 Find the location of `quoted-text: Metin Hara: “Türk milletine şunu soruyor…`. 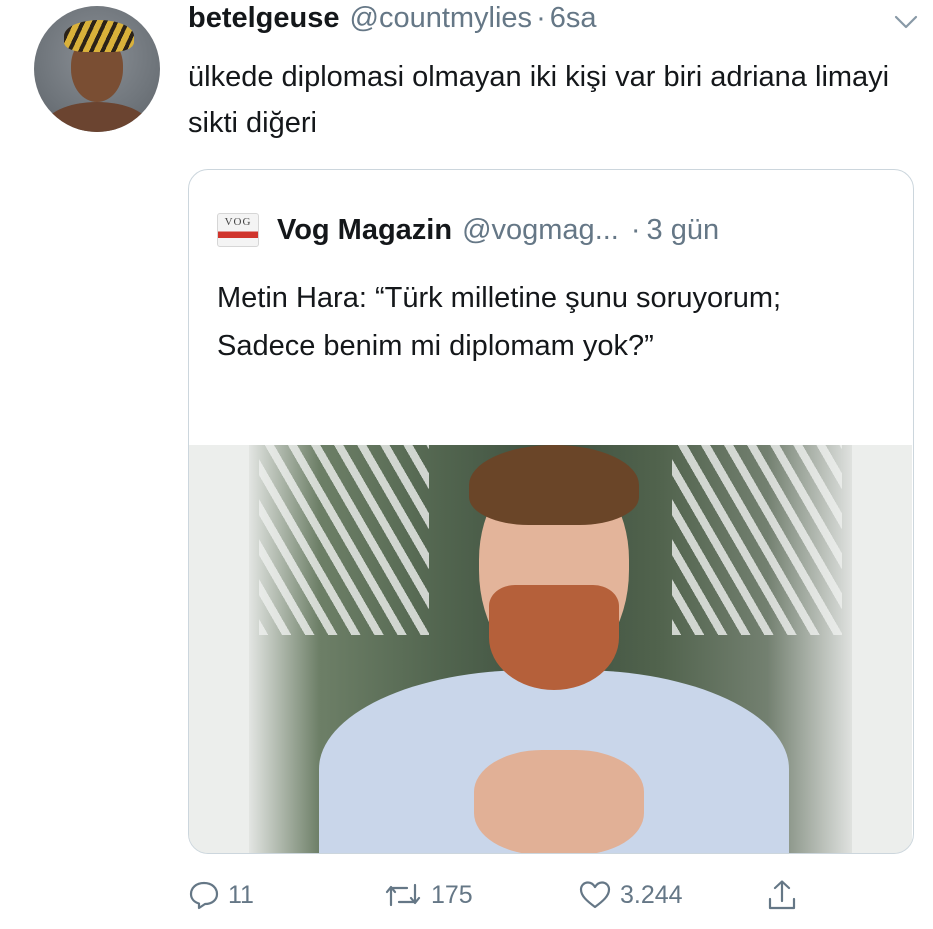

quoted-text: Metin Hara: “Türk milletine şunu soruyor… is located at coordinates (499, 322).